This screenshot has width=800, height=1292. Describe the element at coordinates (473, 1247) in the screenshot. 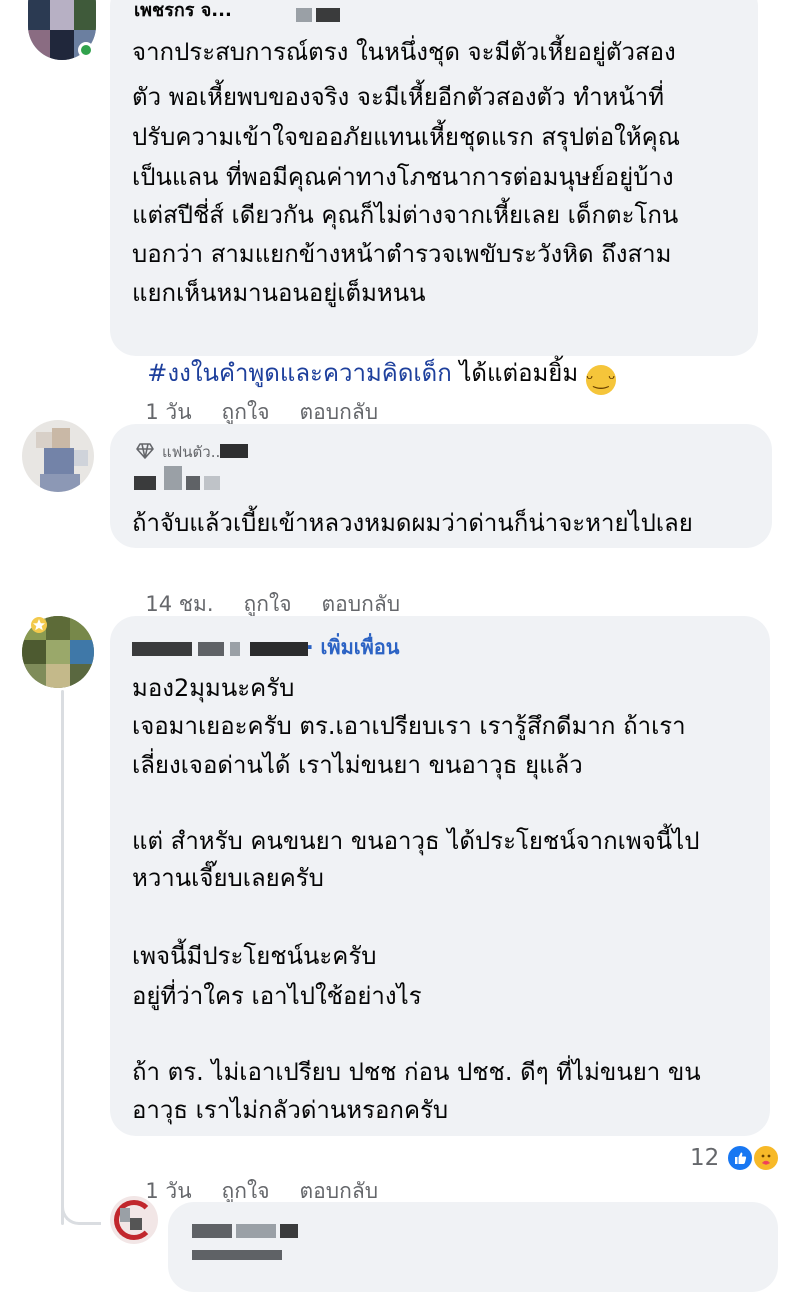

I see `reply-bubble` at that location.